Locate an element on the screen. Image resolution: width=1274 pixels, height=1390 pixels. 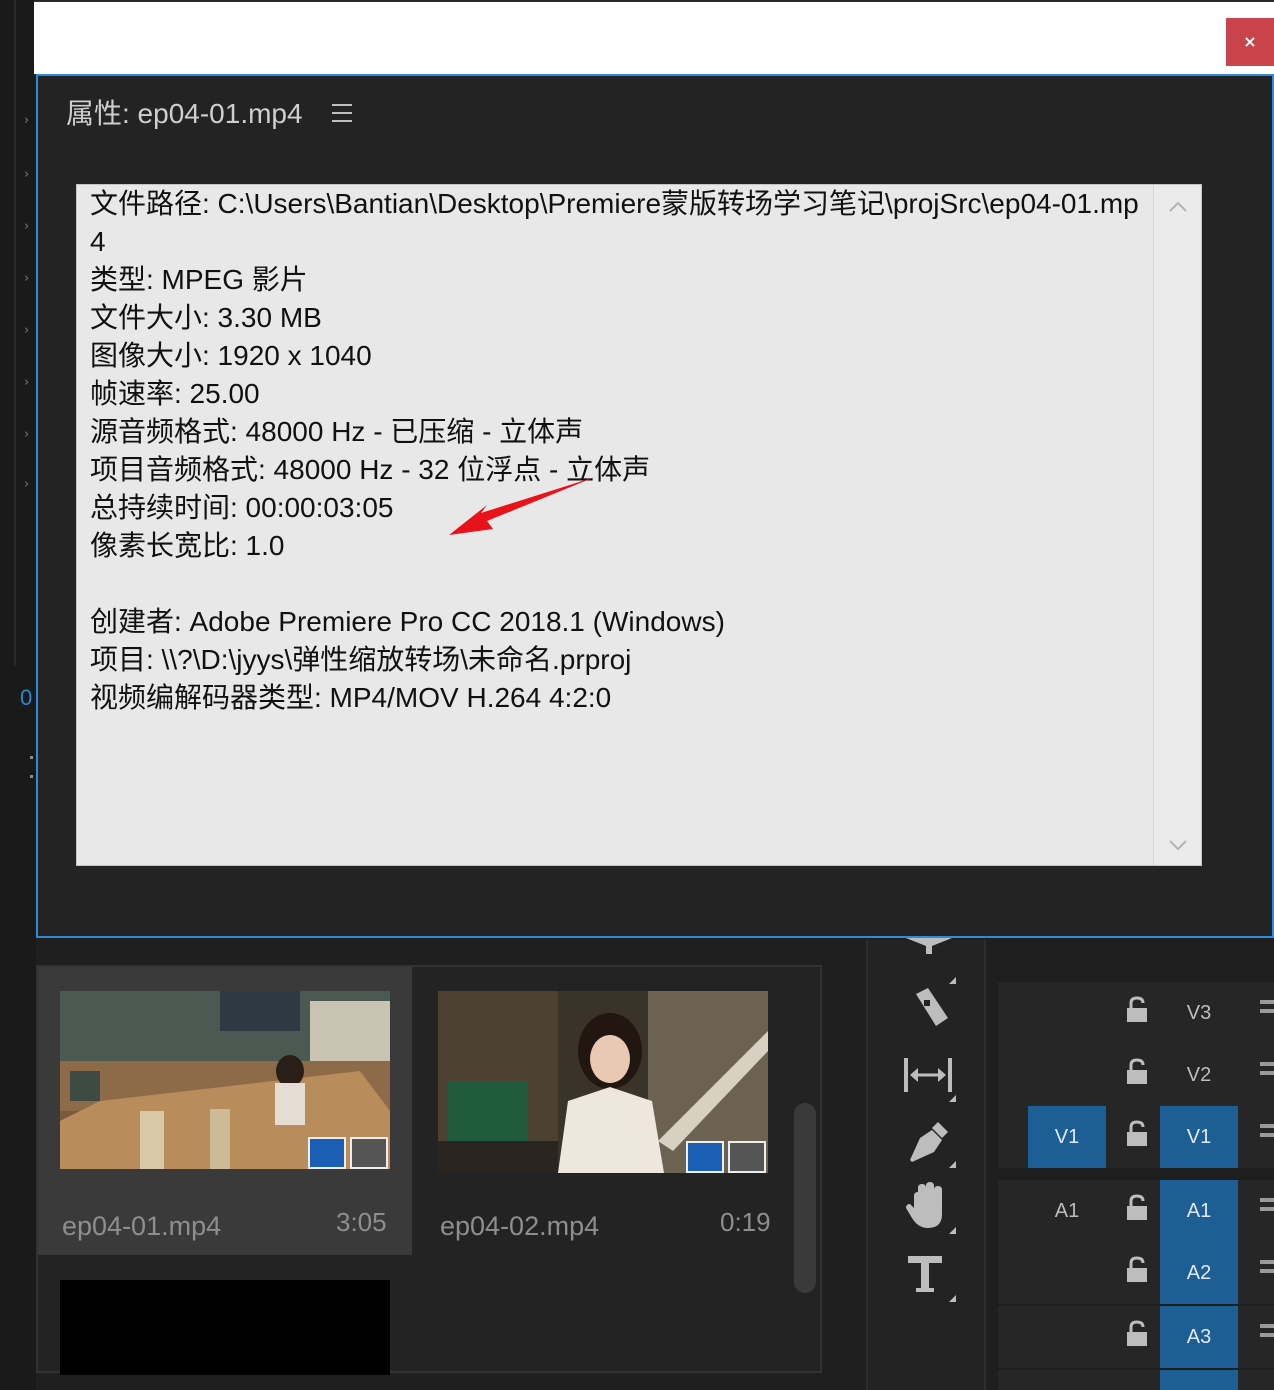
type-icon is located at coordinates (929, 1276).